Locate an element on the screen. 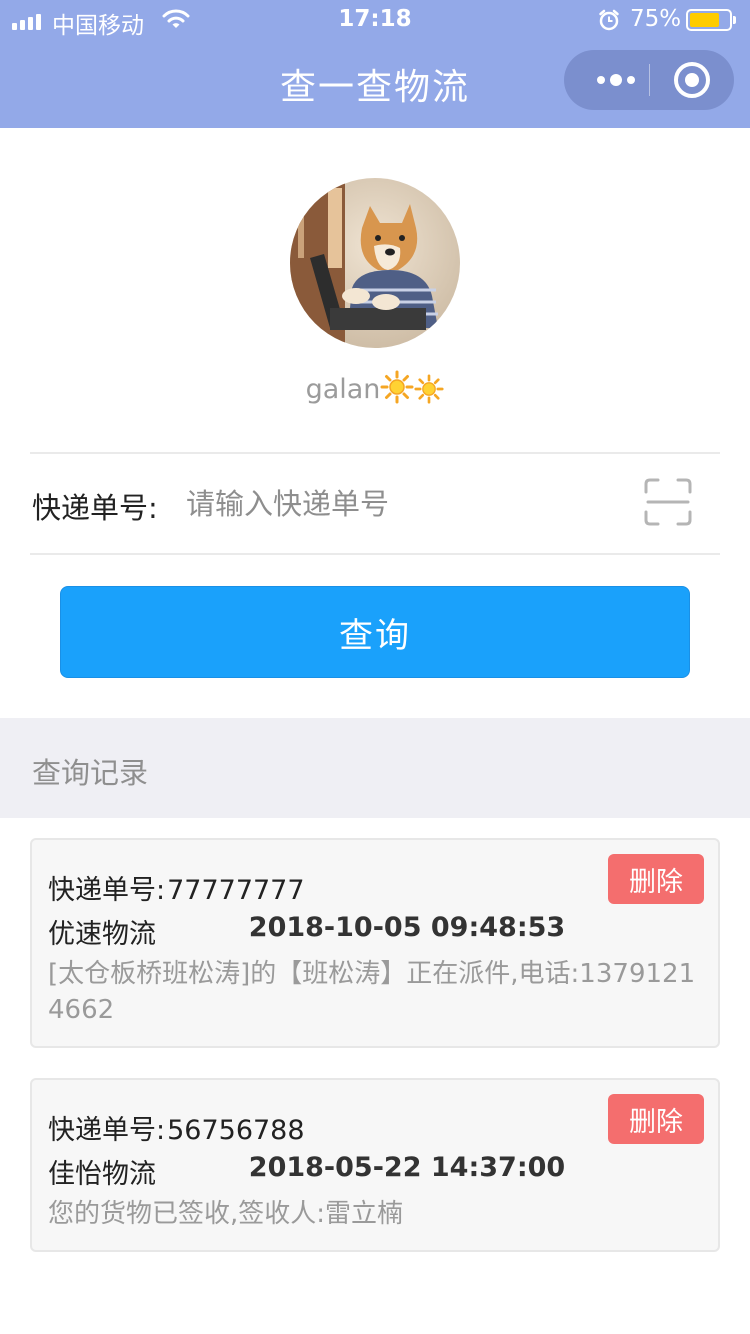  record-number: 快递单号:56756788 is located at coordinates (176, 1127).